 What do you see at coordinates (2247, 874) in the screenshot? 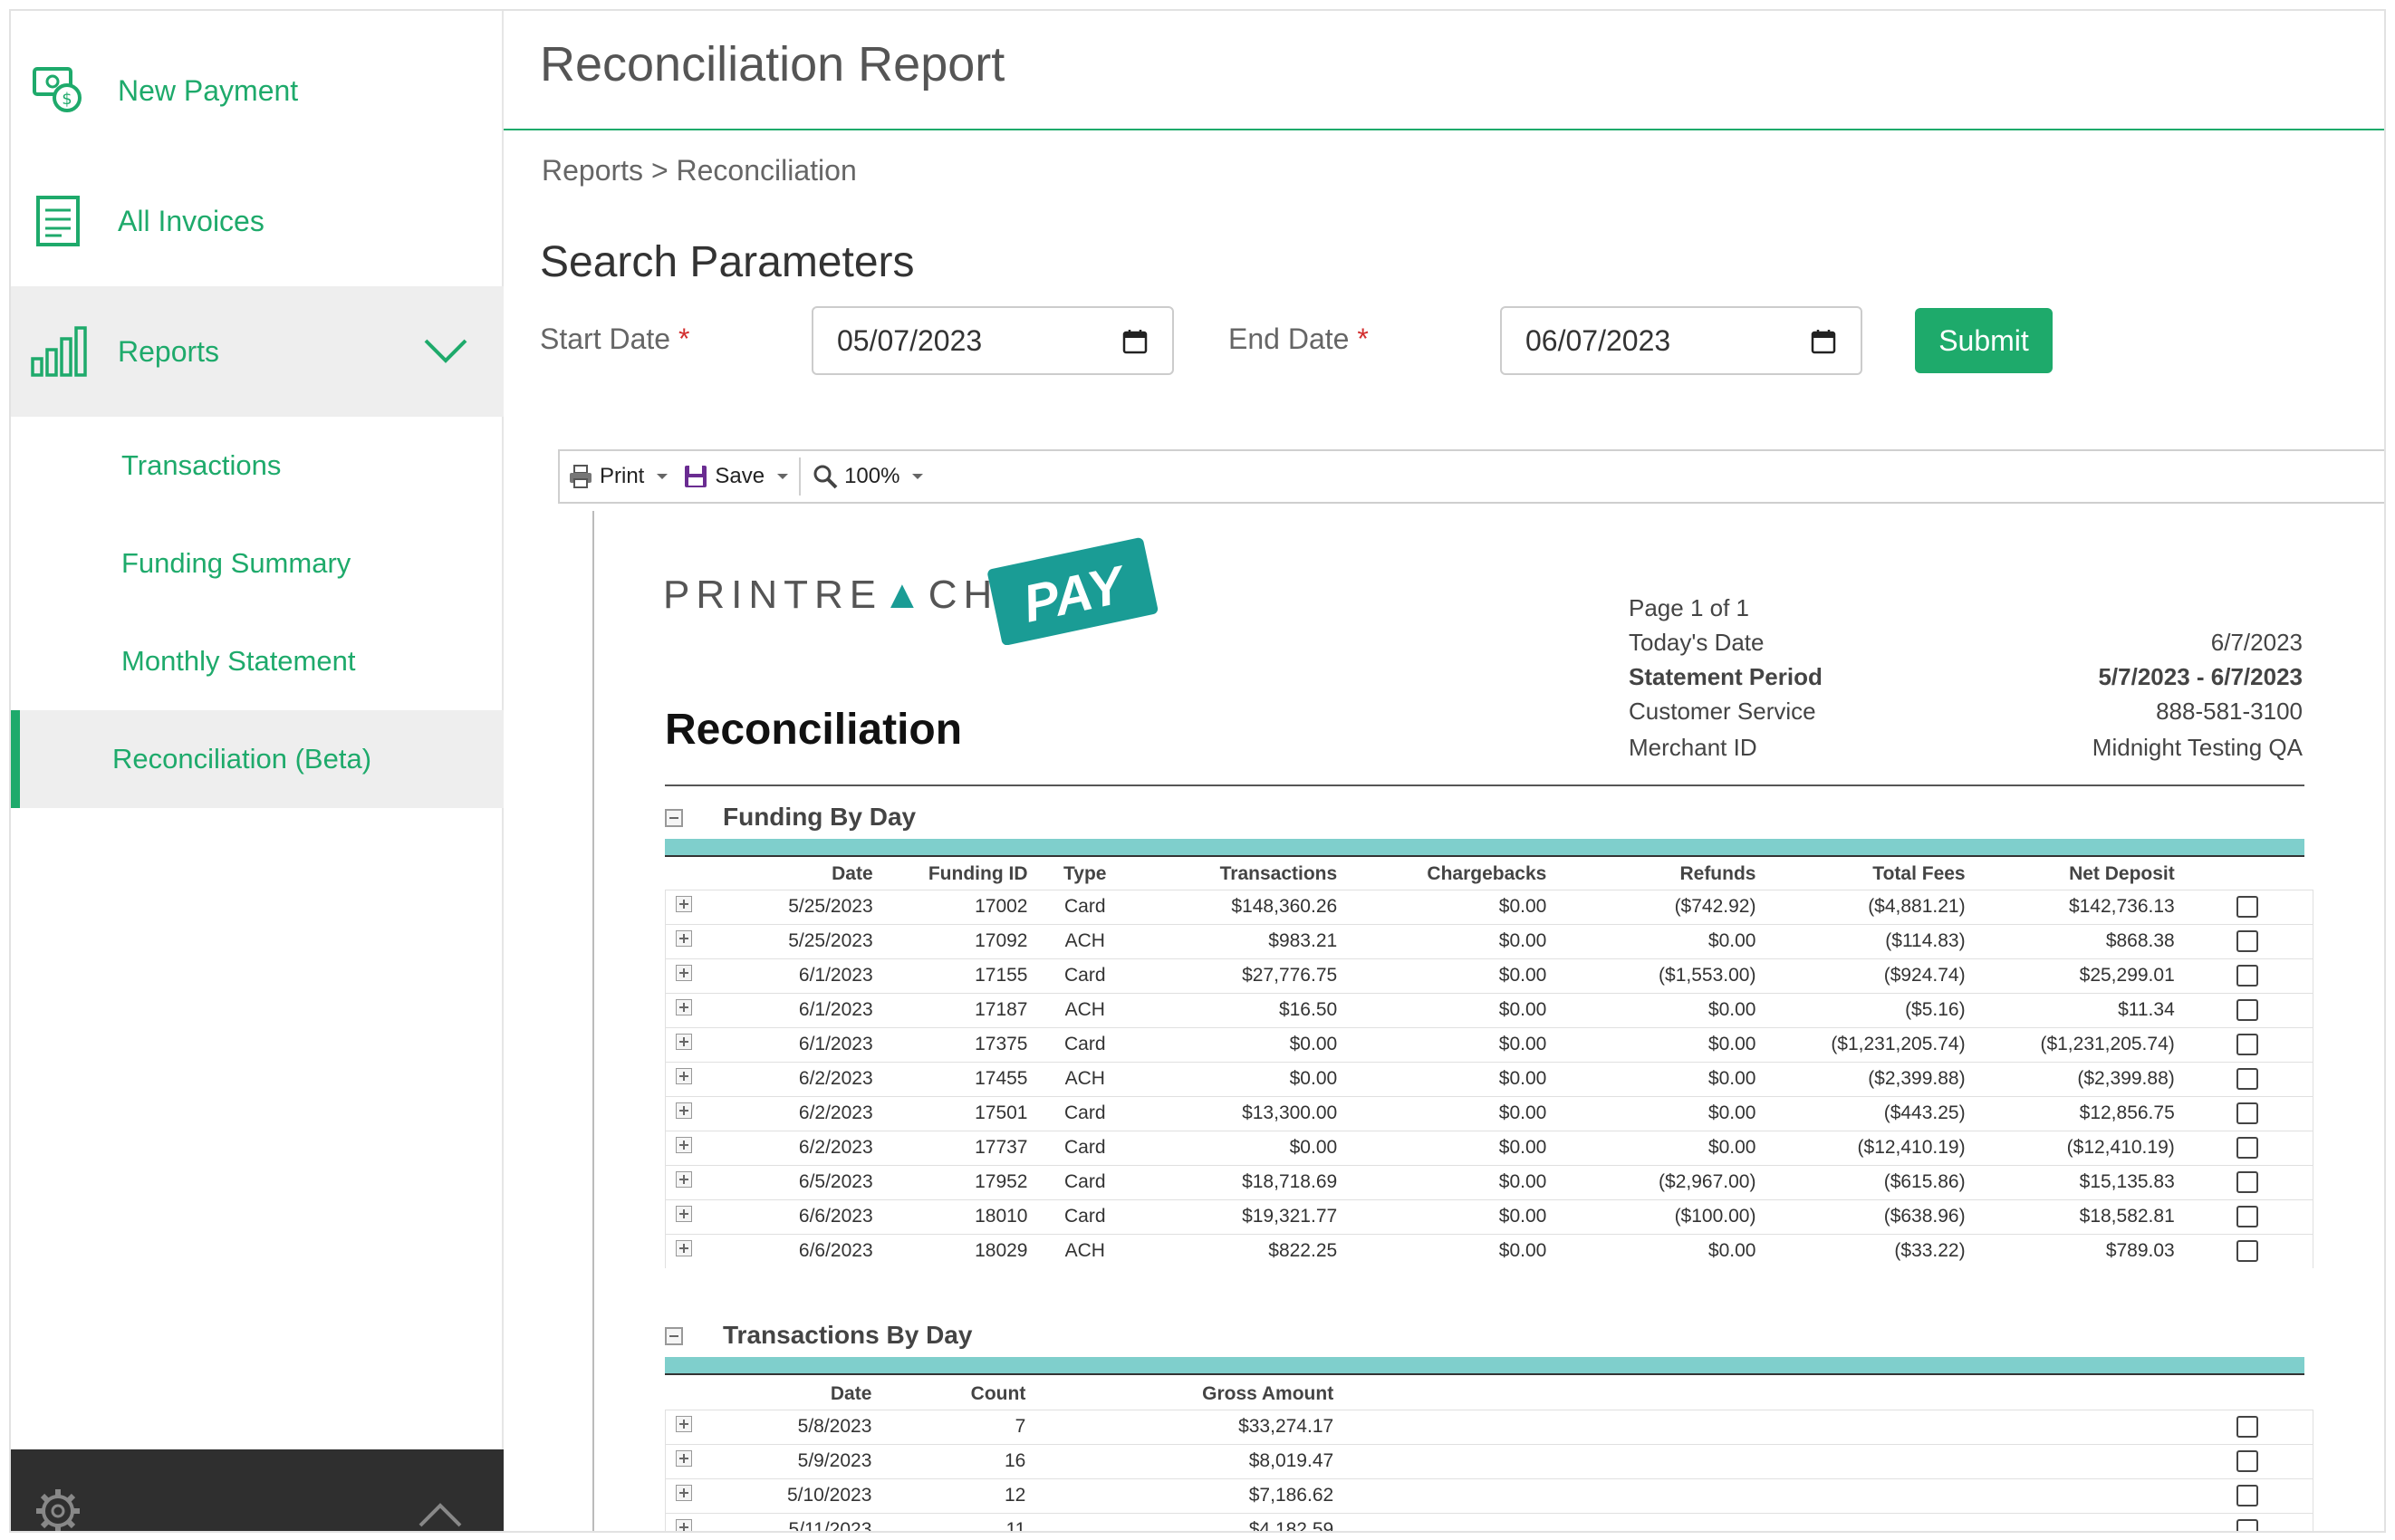
I see `select-column-header` at bounding box center [2247, 874].